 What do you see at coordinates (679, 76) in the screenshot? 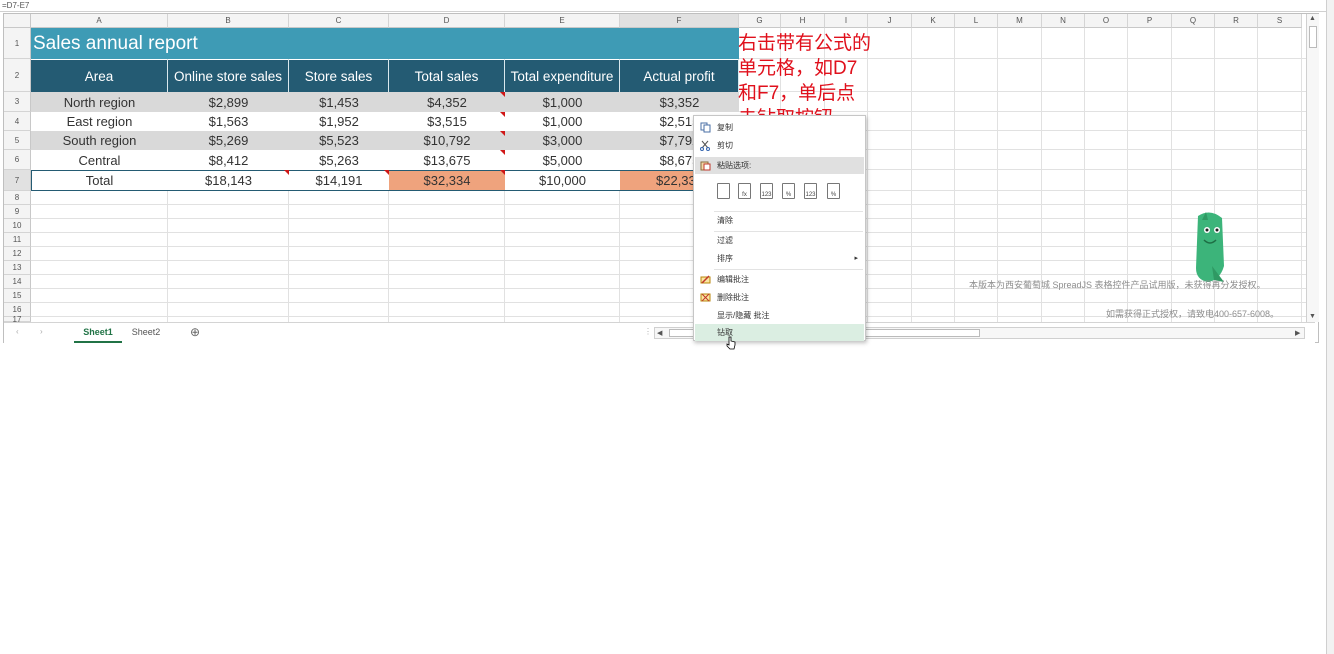
I see `header-cell: Actual profit` at bounding box center [679, 76].